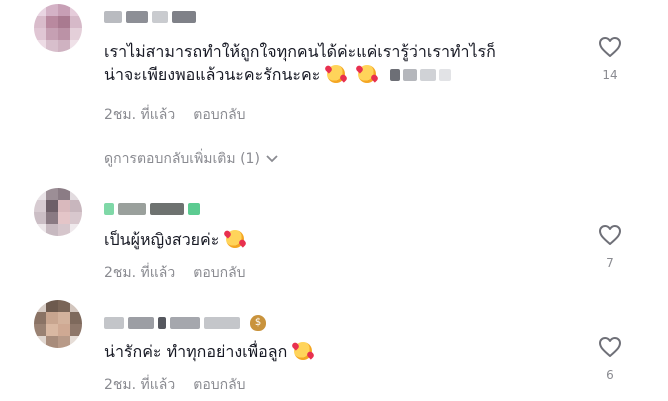 This screenshot has height=401, width=668. What do you see at coordinates (272, 159) in the screenshot?
I see `chevron-down-icon` at bounding box center [272, 159].